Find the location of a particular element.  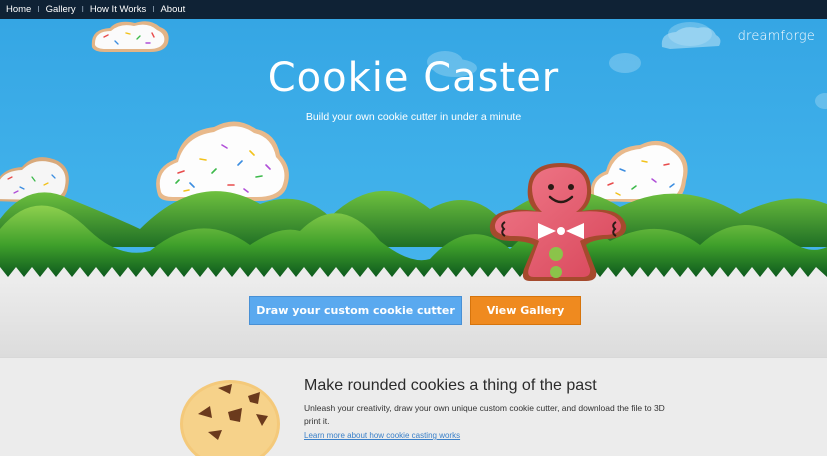

nav-gallery-link: Gallery is located at coordinates (61, 9).